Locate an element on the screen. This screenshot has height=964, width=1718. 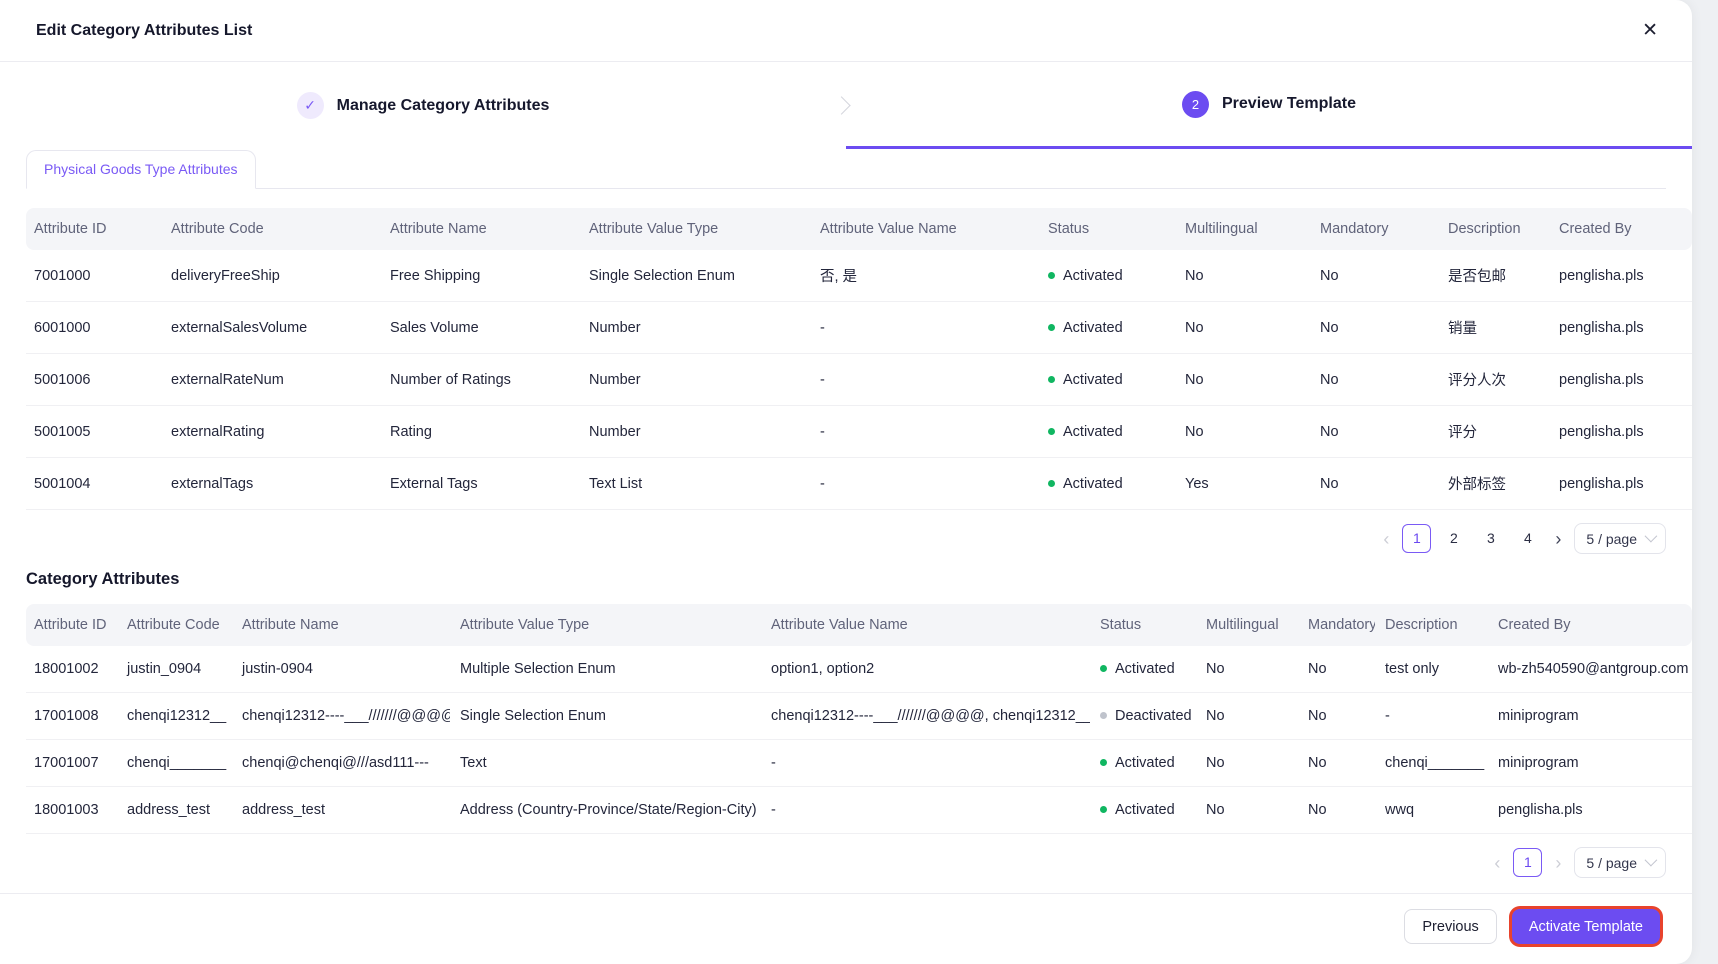
cell-description: 外部标签 is located at coordinates (1493, 484).